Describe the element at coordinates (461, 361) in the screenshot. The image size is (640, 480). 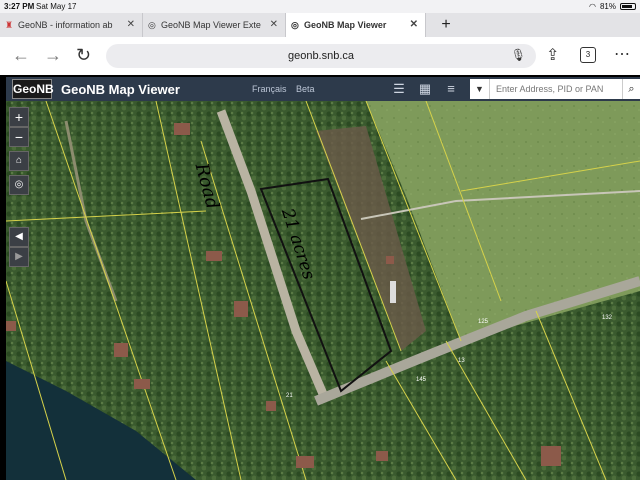
I see `road-label: 13` at that location.